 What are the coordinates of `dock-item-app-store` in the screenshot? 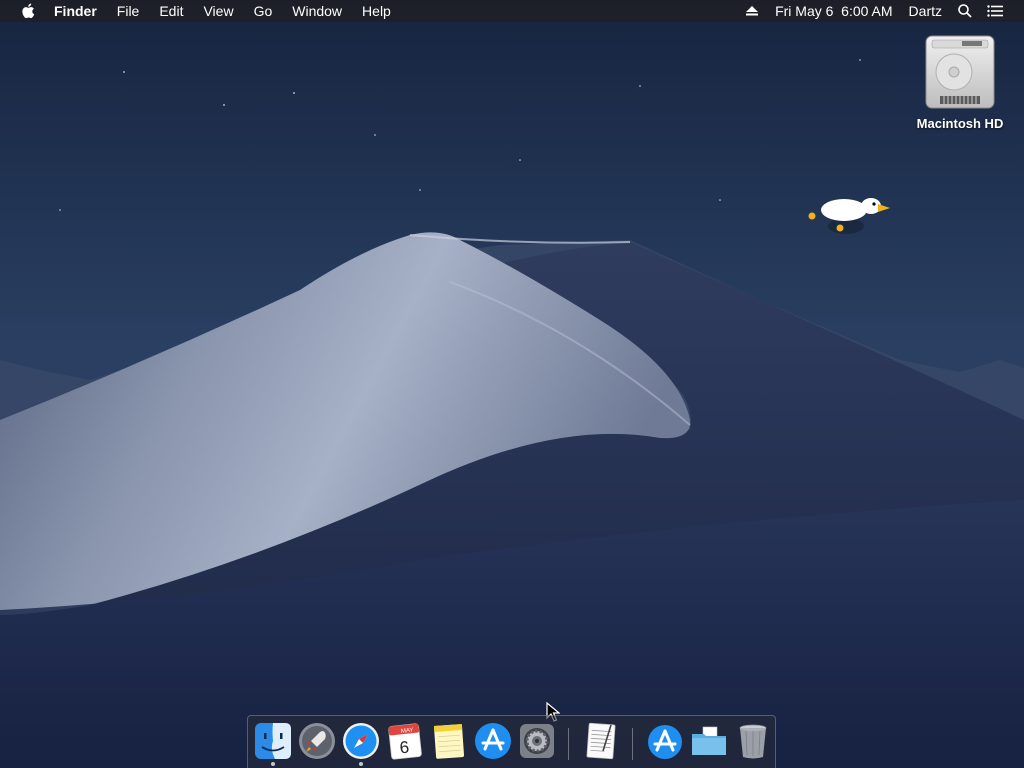 It's located at (493, 741).